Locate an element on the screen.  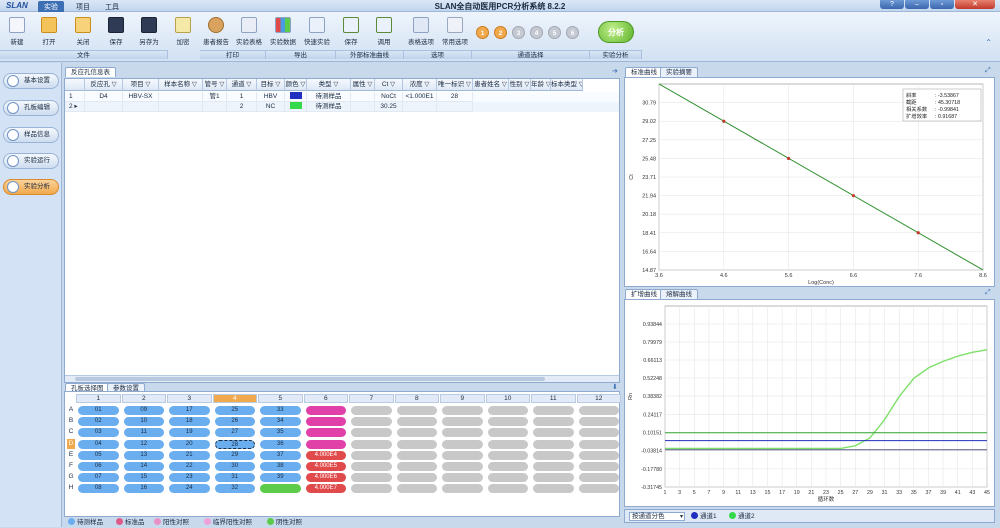
plate-column-header: 9 is located at coordinates (462, 398).